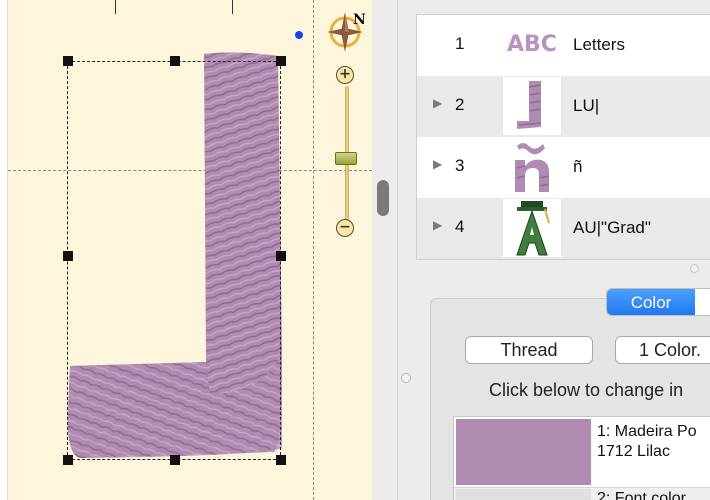  I want to click on color-hint-text: Click below to change in, so click(586, 390).